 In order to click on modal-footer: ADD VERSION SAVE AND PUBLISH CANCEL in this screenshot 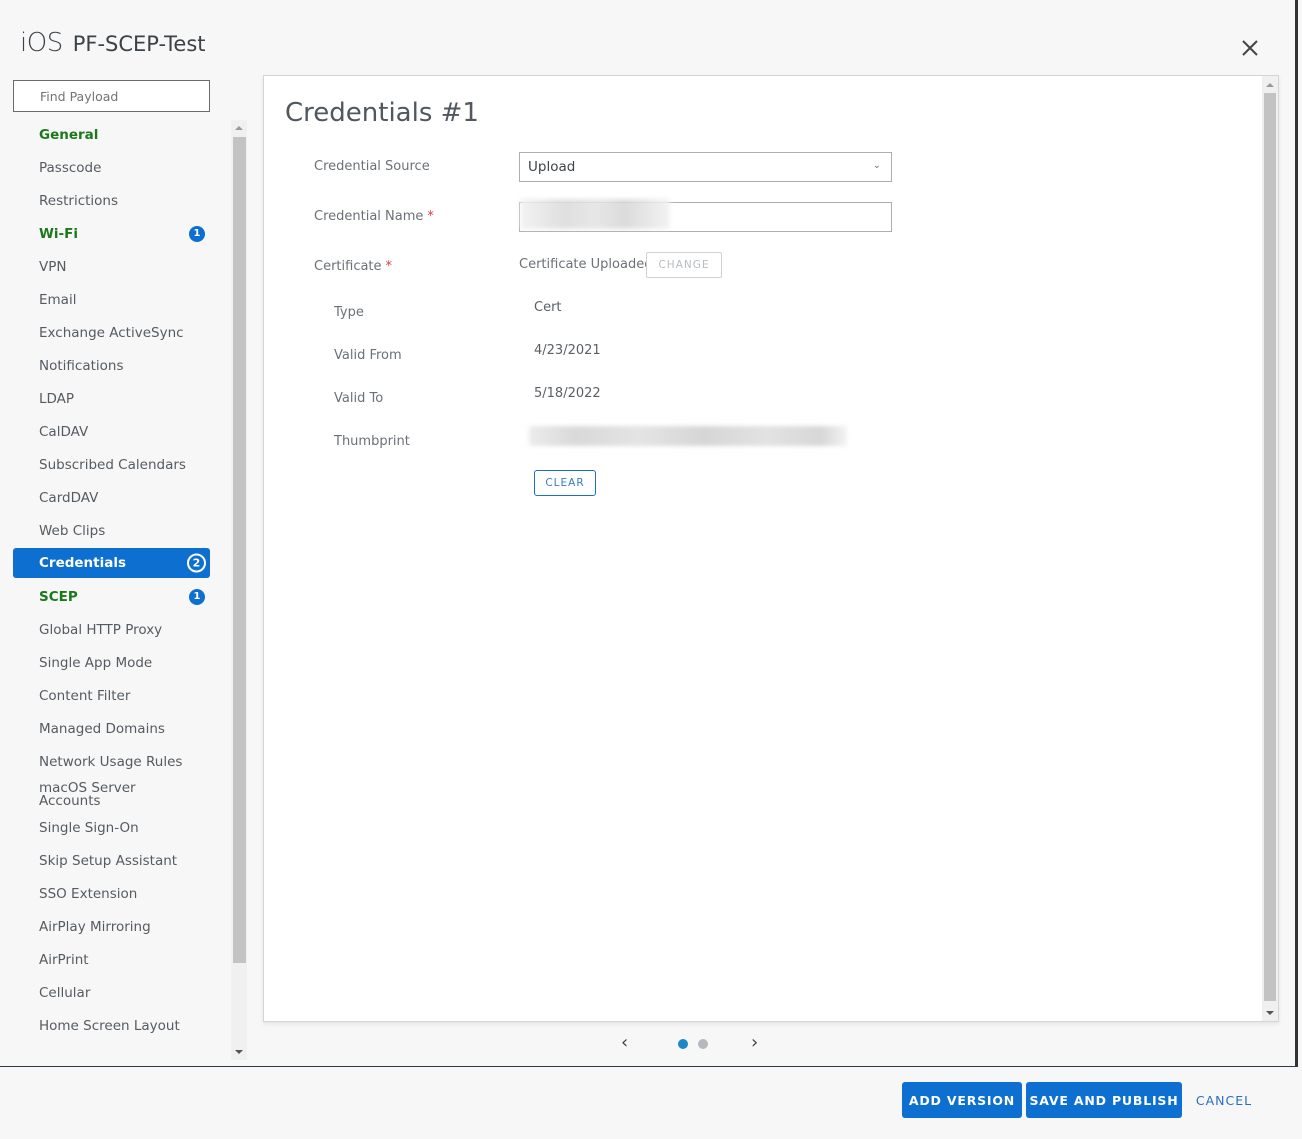, I will do `click(649, 1102)`.